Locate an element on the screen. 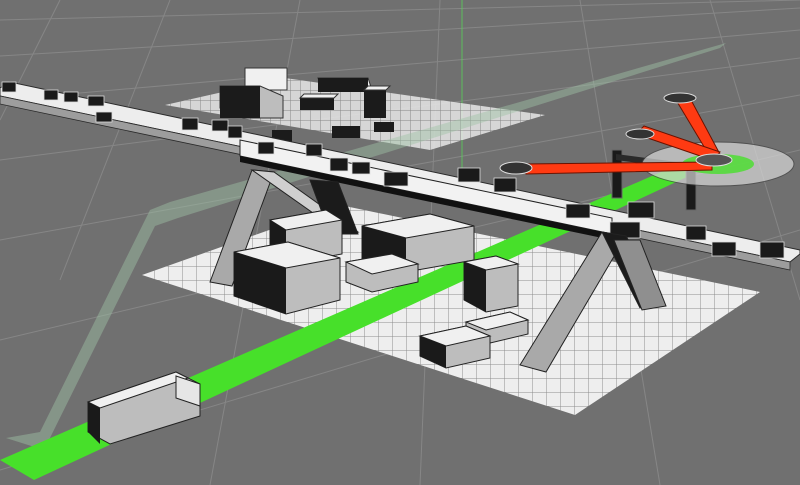 The image size is (800, 485). rotor-rig is located at coordinates (647, 139).